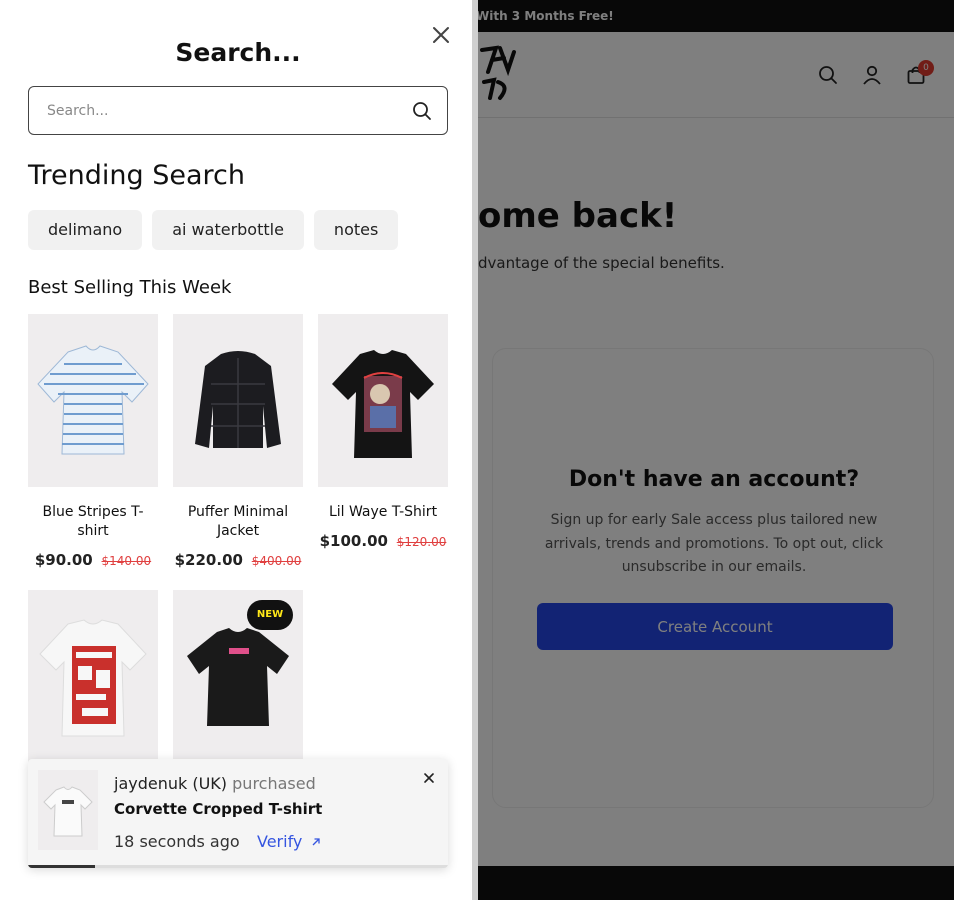  Describe the element at coordinates (93, 400) in the screenshot. I see `striped-tshirt-image` at that location.